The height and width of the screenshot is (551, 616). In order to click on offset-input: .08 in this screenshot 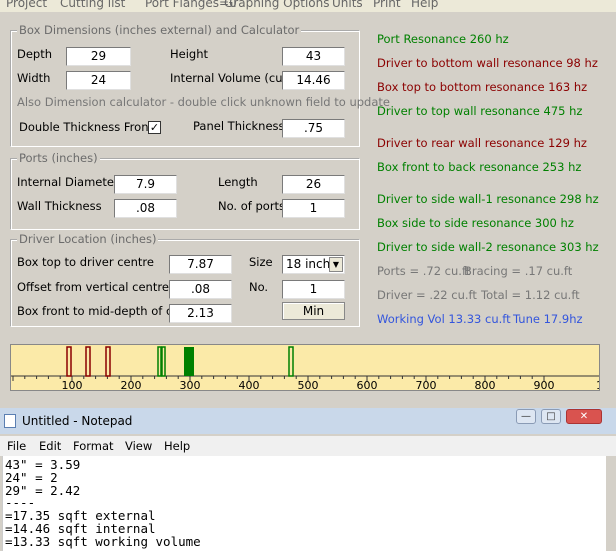, I will do `click(200, 289)`.